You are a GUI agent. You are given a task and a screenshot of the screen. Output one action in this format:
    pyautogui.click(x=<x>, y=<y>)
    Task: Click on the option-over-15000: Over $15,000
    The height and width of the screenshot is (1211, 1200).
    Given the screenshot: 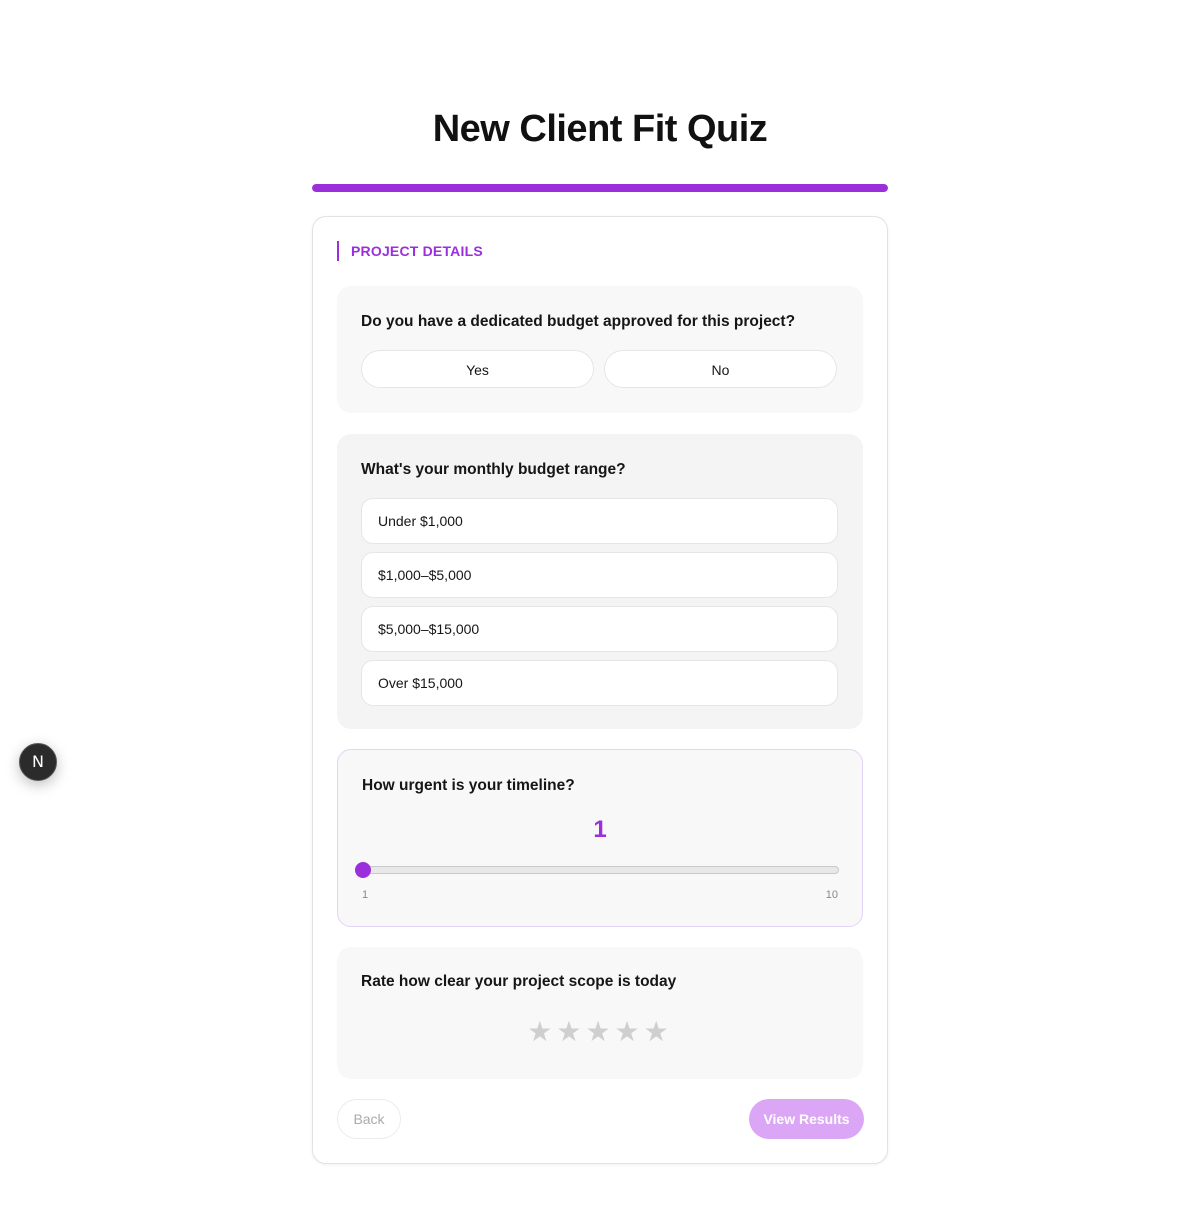 What is the action you would take?
    pyautogui.click(x=599, y=683)
    